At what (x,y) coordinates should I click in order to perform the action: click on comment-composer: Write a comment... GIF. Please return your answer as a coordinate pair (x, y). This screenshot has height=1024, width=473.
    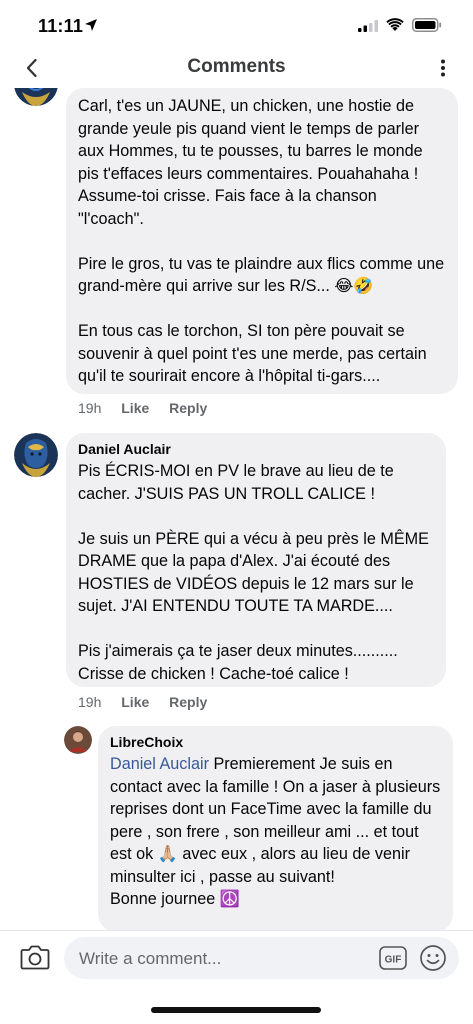
    Looking at the image, I should click on (236, 977).